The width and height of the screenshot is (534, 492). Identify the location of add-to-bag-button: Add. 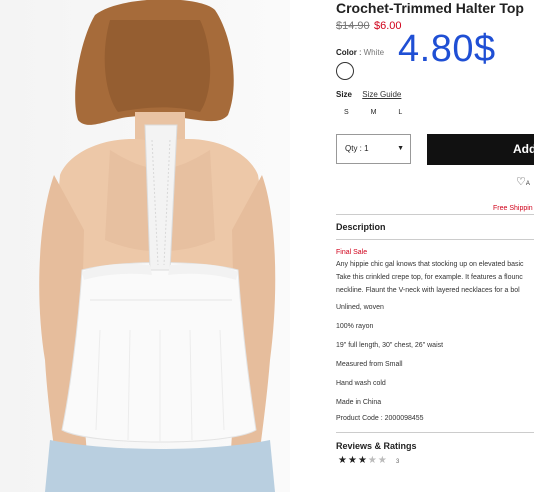
(480, 149).